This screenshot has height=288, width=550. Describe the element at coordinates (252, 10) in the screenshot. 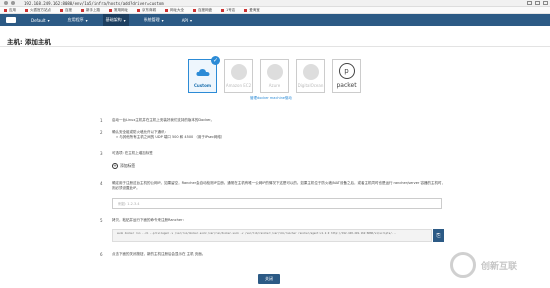

I see `bookmark-item: 爱淘宝` at that location.